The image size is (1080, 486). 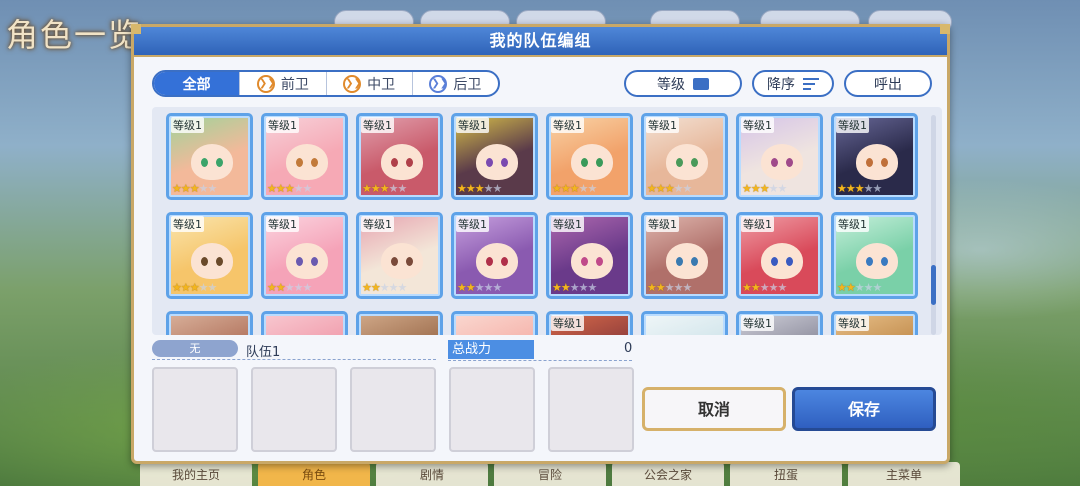 I want to click on tab-all: 全部, so click(x=197, y=83).